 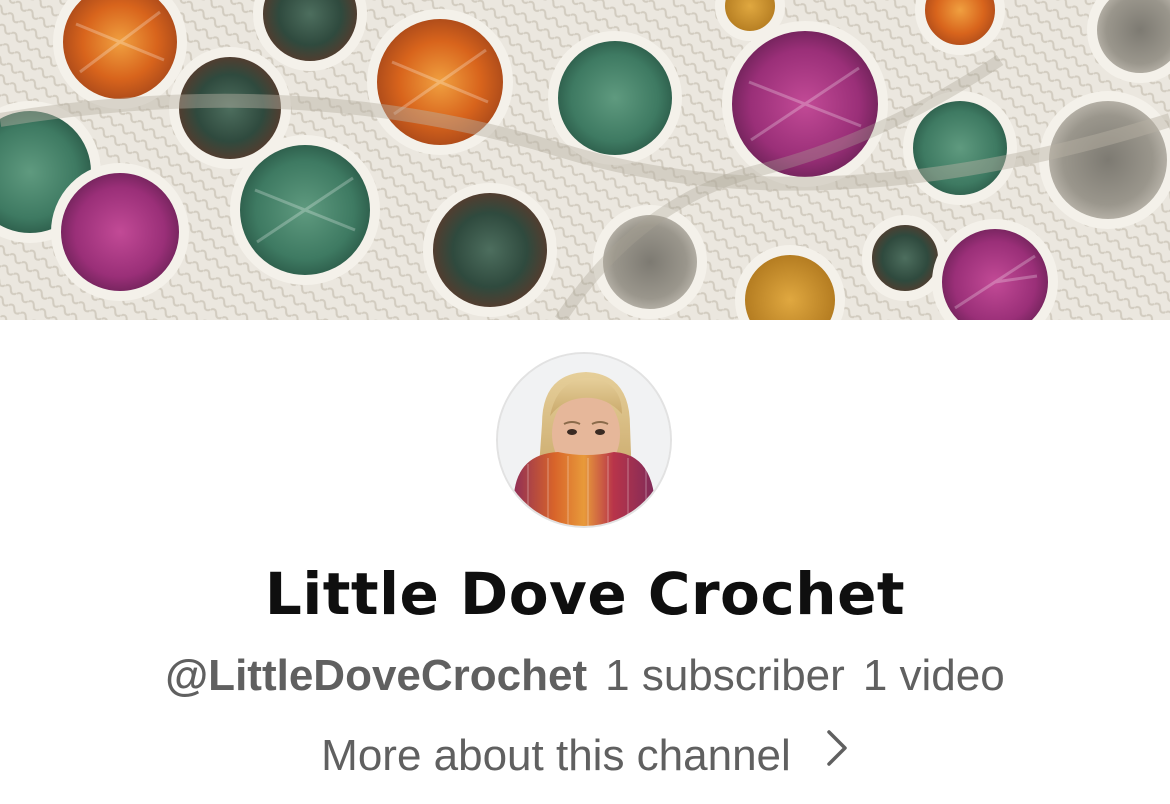 What do you see at coordinates (376, 675) in the screenshot?
I see `channel-handle: @LittleDoveCrochet` at bounding box center [376, 675].